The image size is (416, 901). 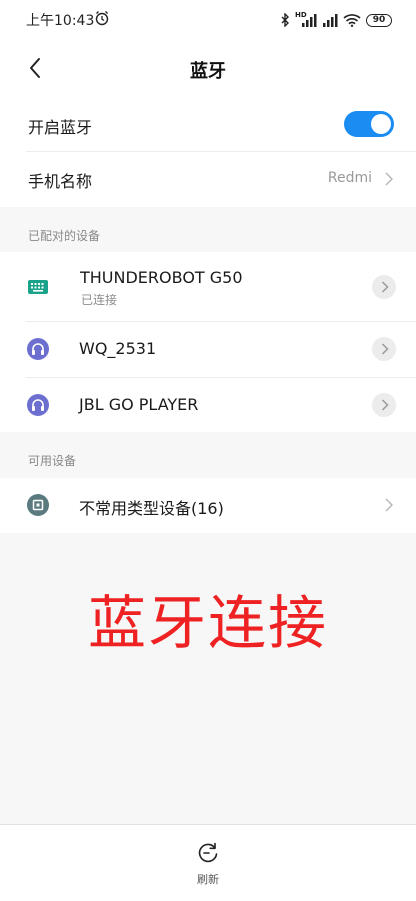 I want to click on refresh-button: 刷新, so click(x=208, y=864).